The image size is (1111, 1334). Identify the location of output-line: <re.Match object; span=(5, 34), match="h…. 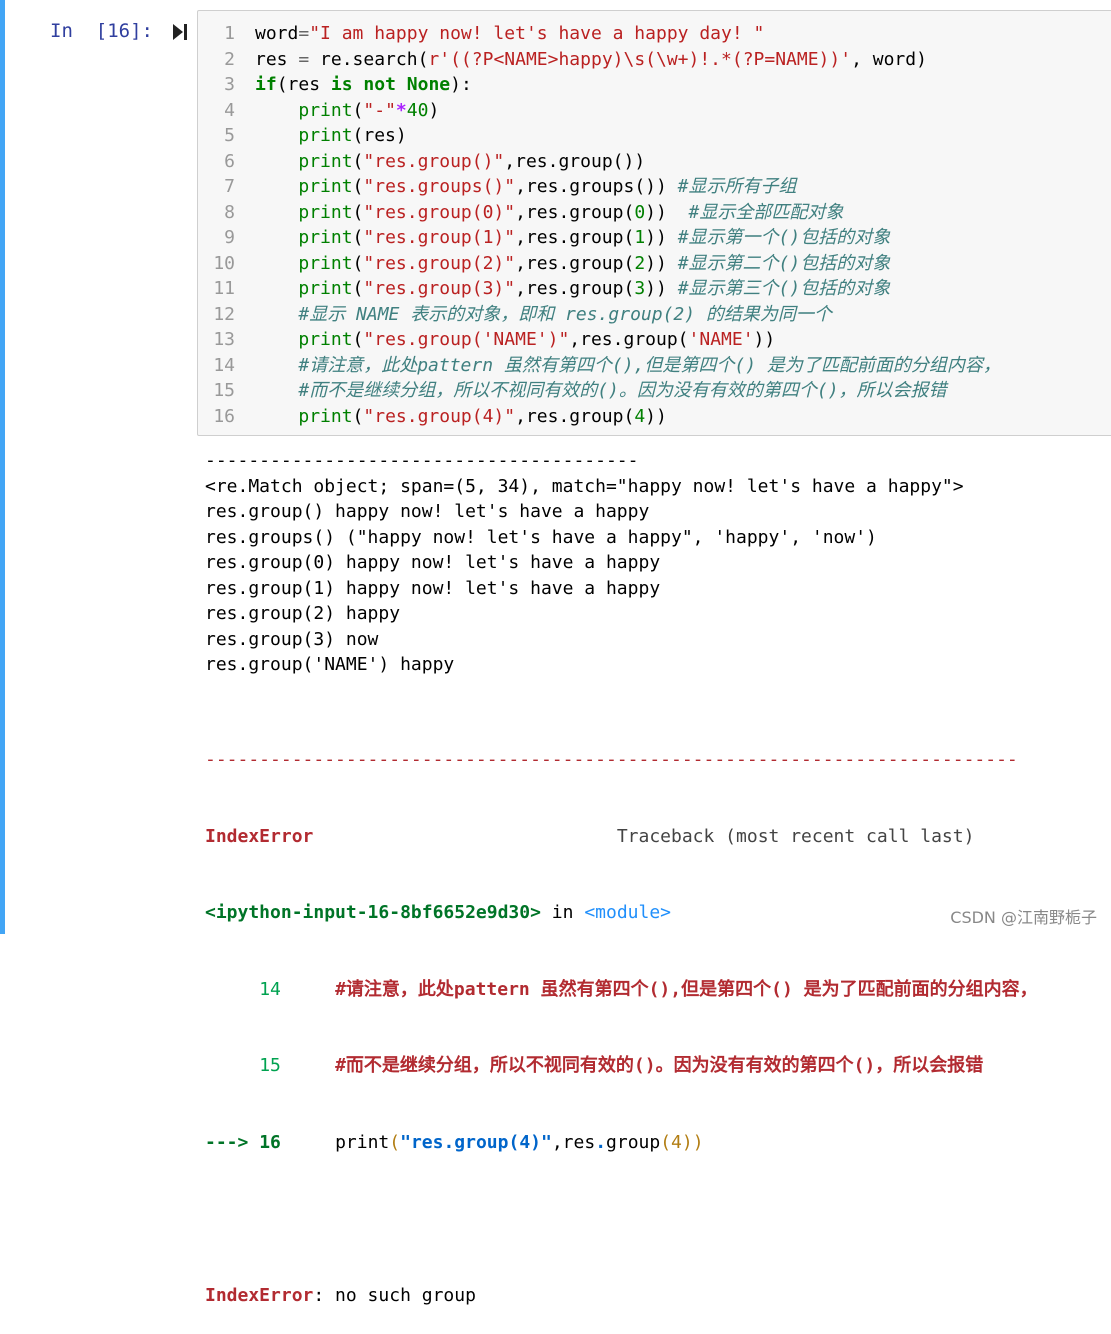
(584, 486).